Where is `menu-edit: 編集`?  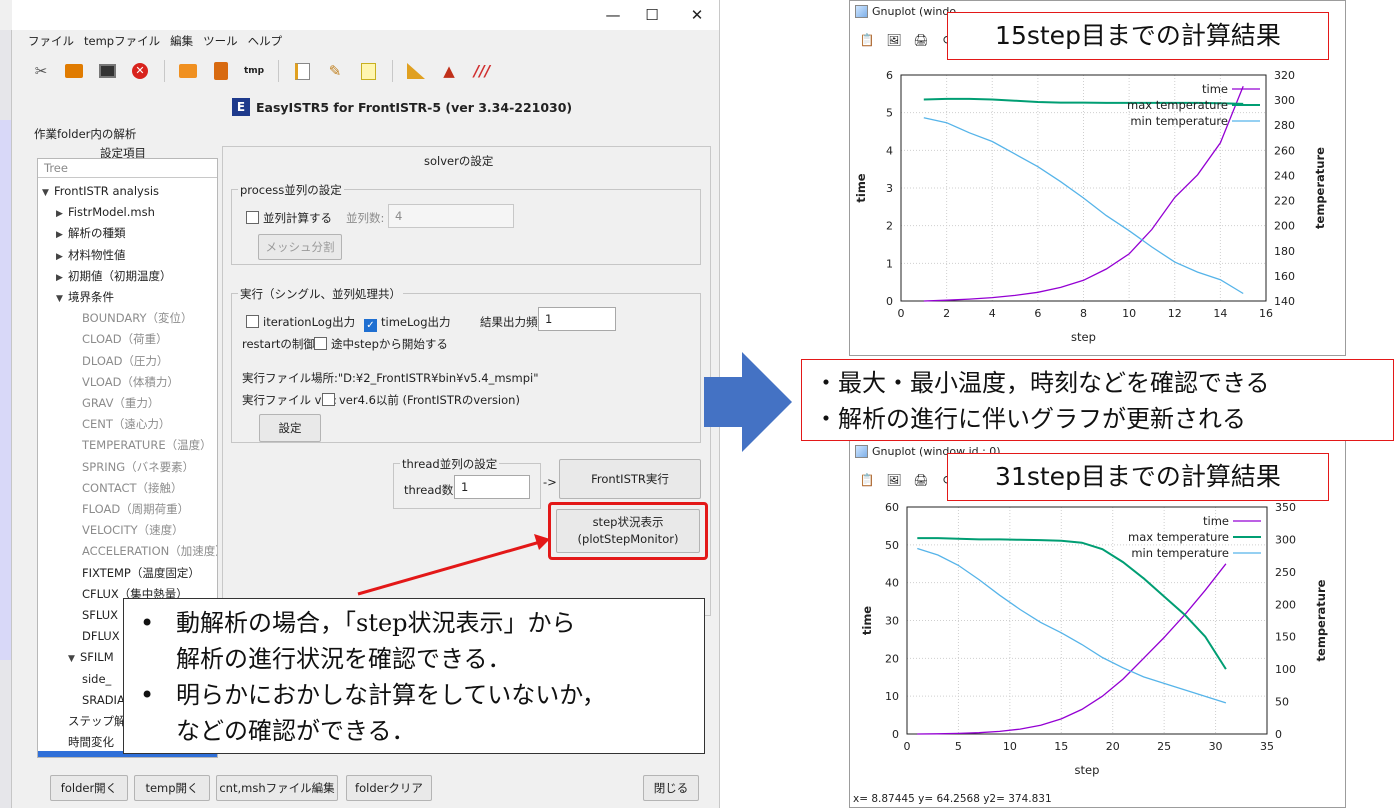 menu-edit: 編集 is located at coordinates (181, 42).